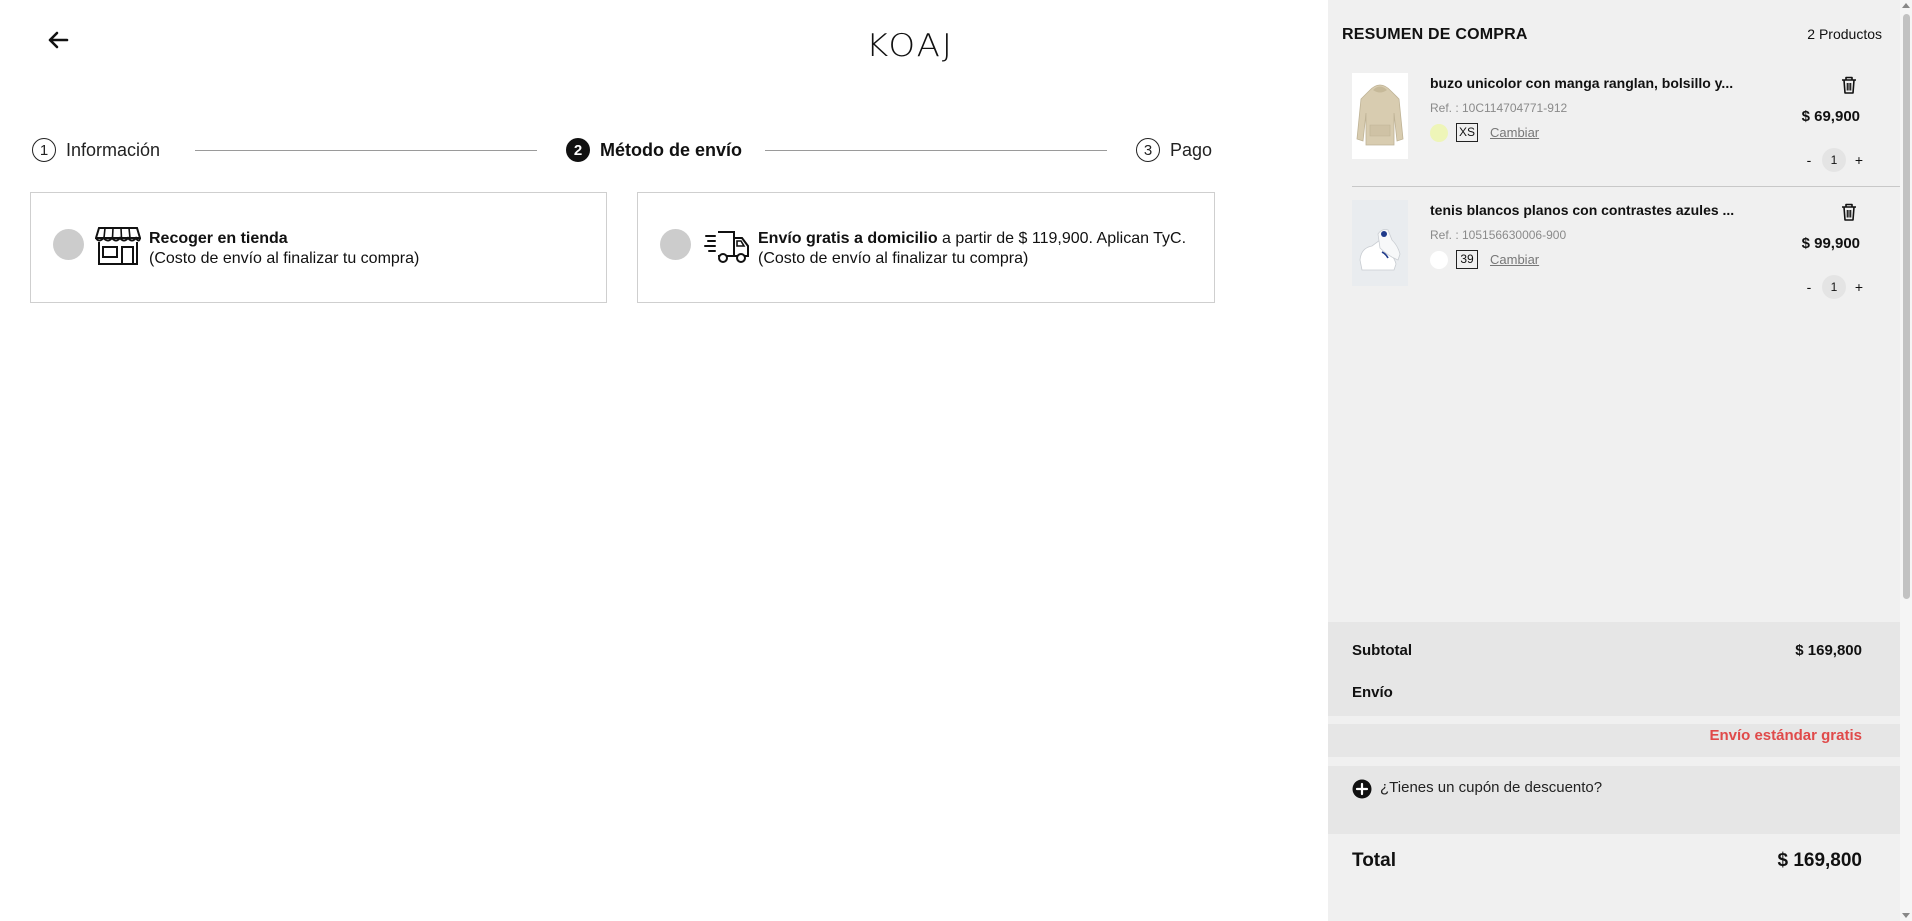  I want to click on plus-circle-icon, so click(1362, 789).